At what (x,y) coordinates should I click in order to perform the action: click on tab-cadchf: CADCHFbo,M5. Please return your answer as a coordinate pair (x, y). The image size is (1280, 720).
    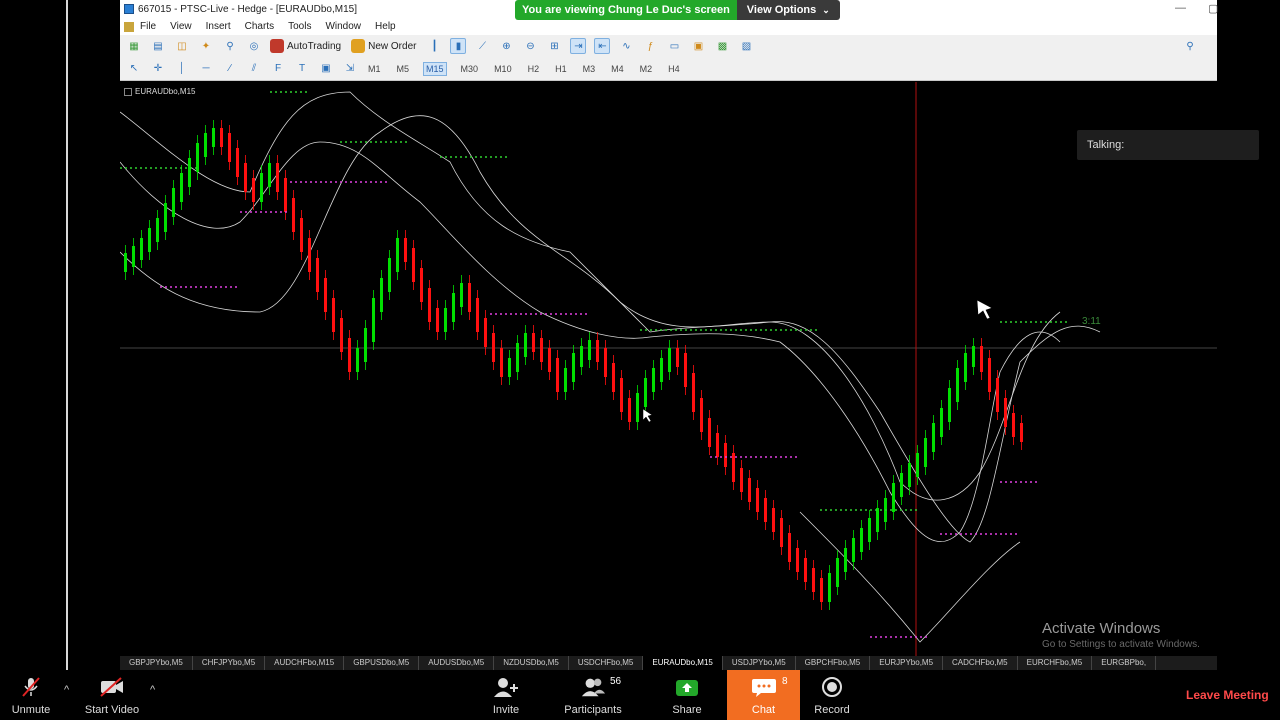
    Looking at the image, I should click on (980, 663).